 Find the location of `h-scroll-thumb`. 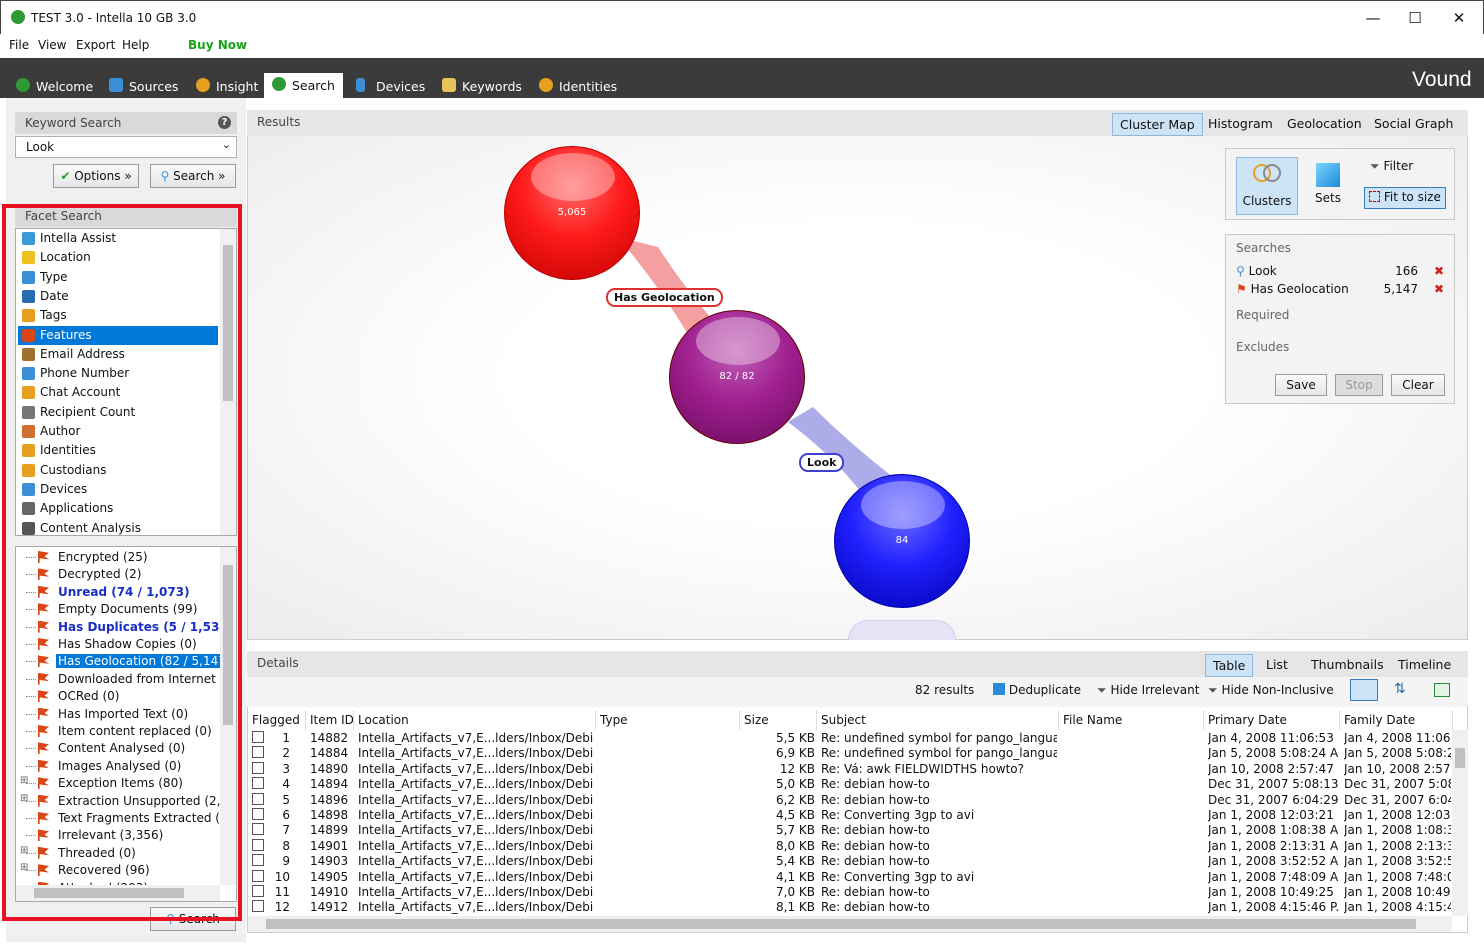

h-scroll-thumb is located at coordinates (841, 924).